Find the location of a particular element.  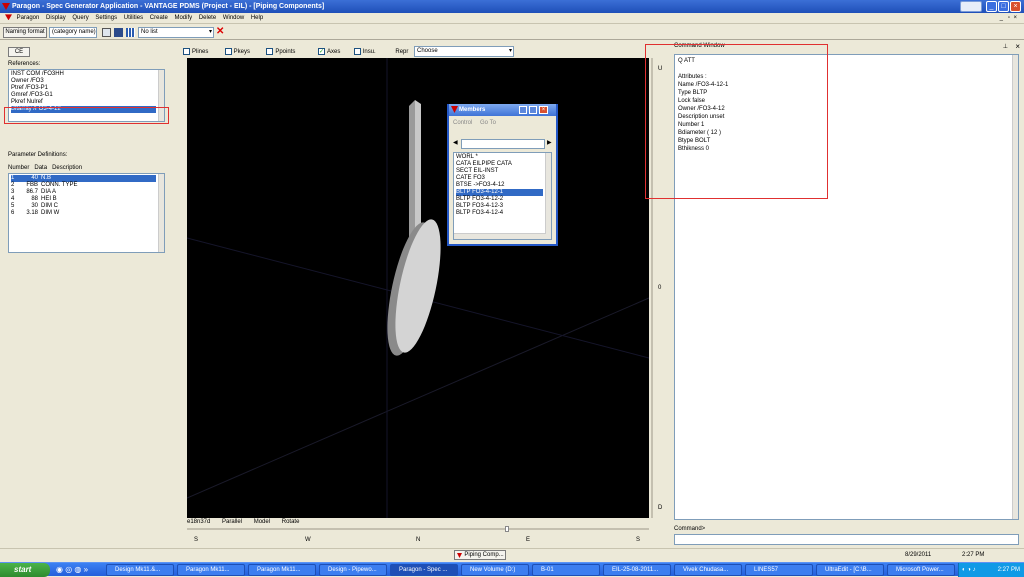

list-item: BTSE ->FO3-4-12 is located at coordinates (502, 185).